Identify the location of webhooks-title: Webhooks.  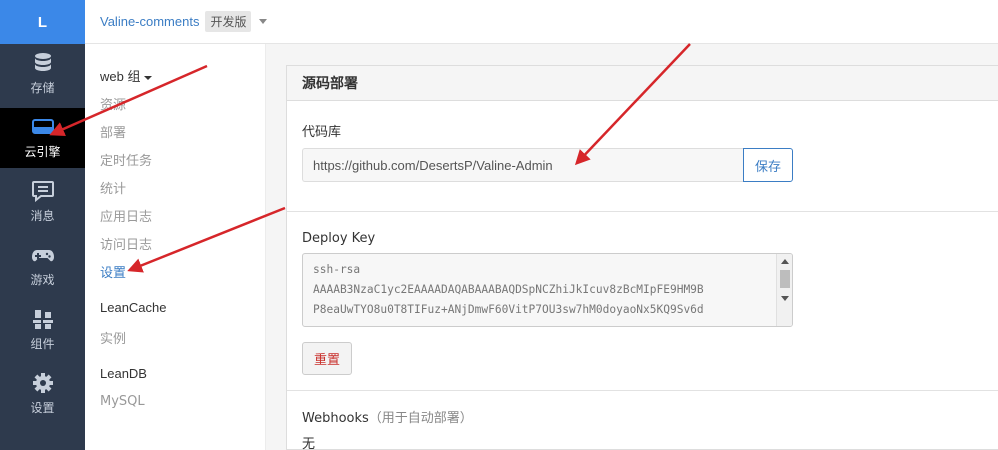
(335, 418).